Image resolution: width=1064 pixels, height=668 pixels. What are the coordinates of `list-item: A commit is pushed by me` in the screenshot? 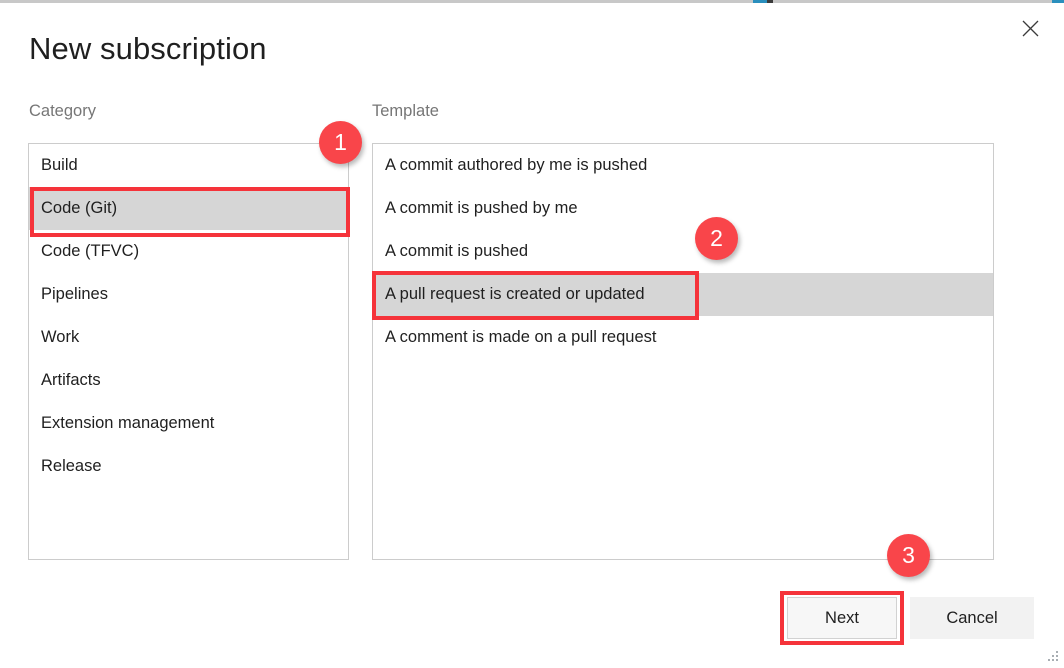 It's located at (683, 208).